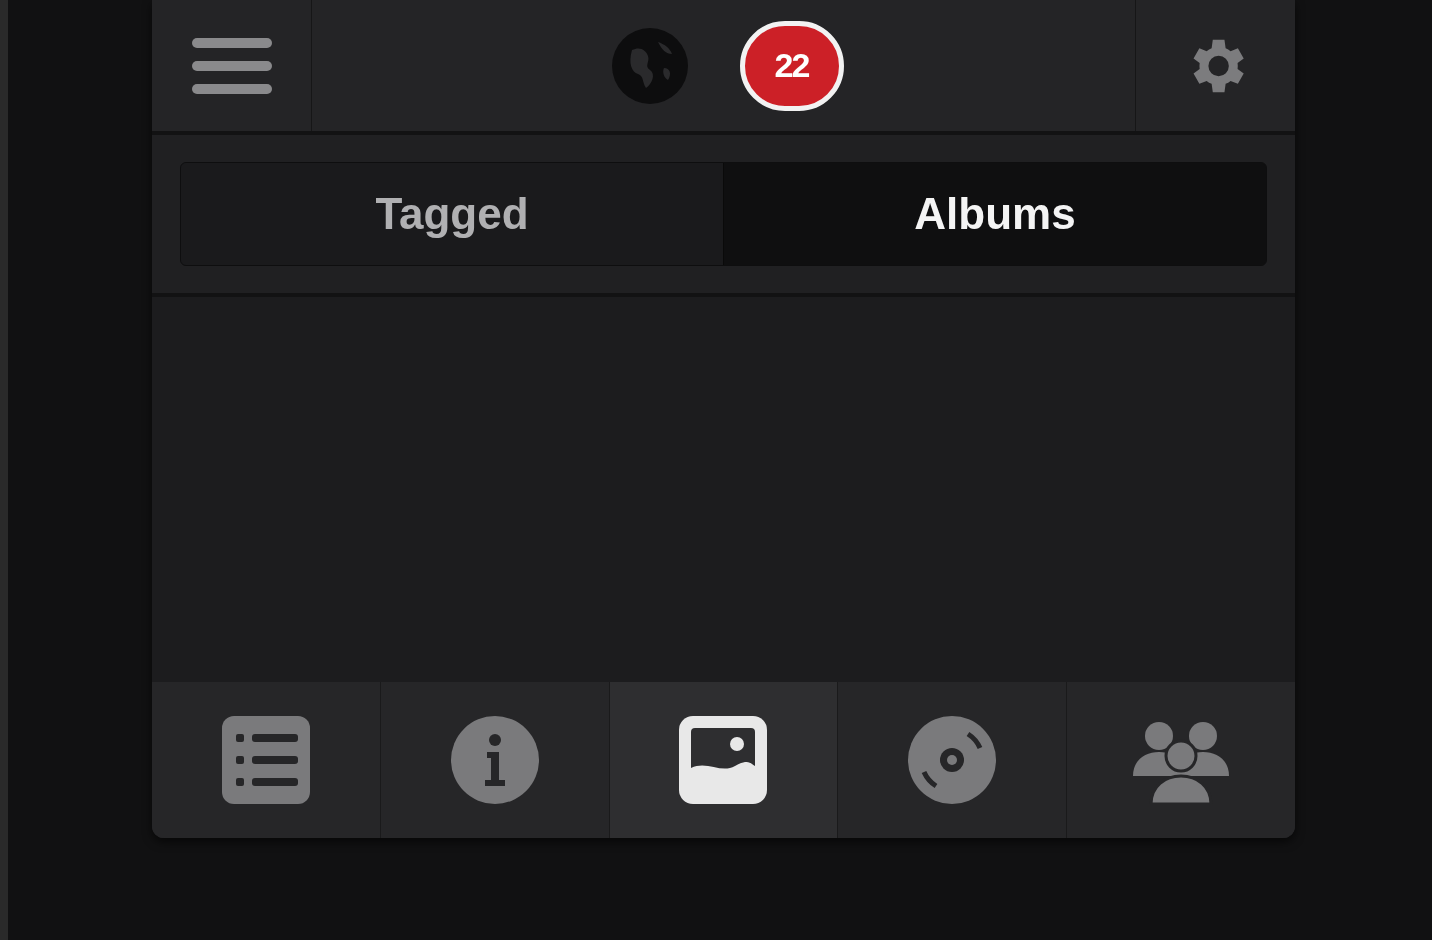  Describe the element at coordinates (265, 760) in the screenshot. I see `list-icon` at that location.